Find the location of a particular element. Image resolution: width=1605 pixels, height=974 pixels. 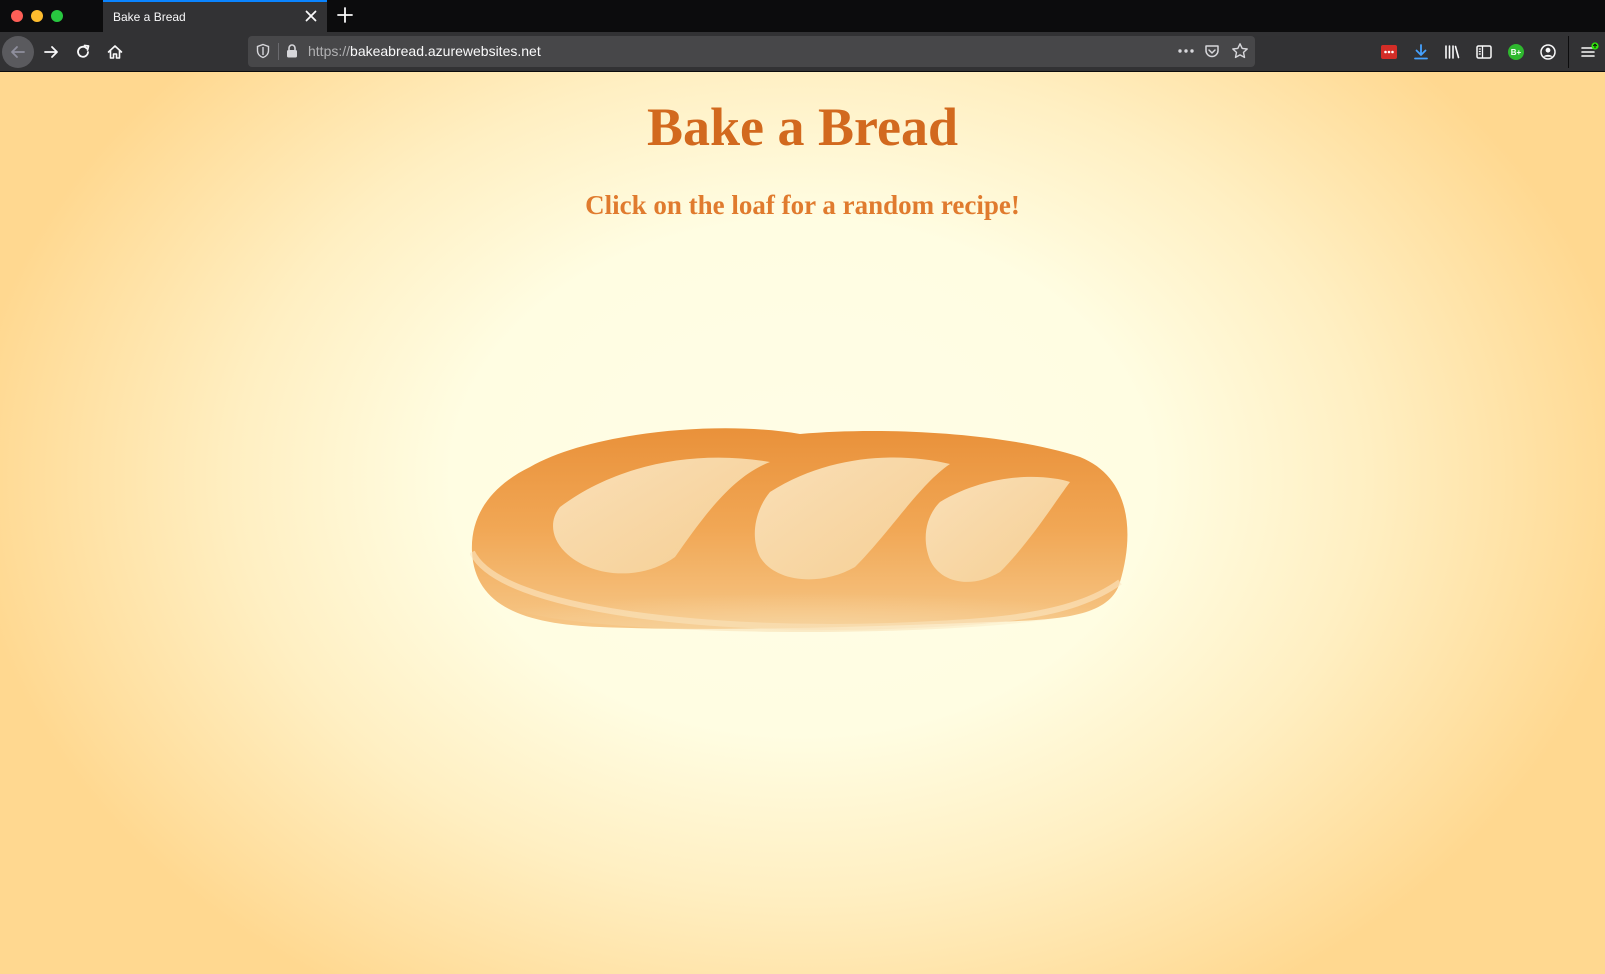

address-bar-divider is located at coordinates (278, 51).